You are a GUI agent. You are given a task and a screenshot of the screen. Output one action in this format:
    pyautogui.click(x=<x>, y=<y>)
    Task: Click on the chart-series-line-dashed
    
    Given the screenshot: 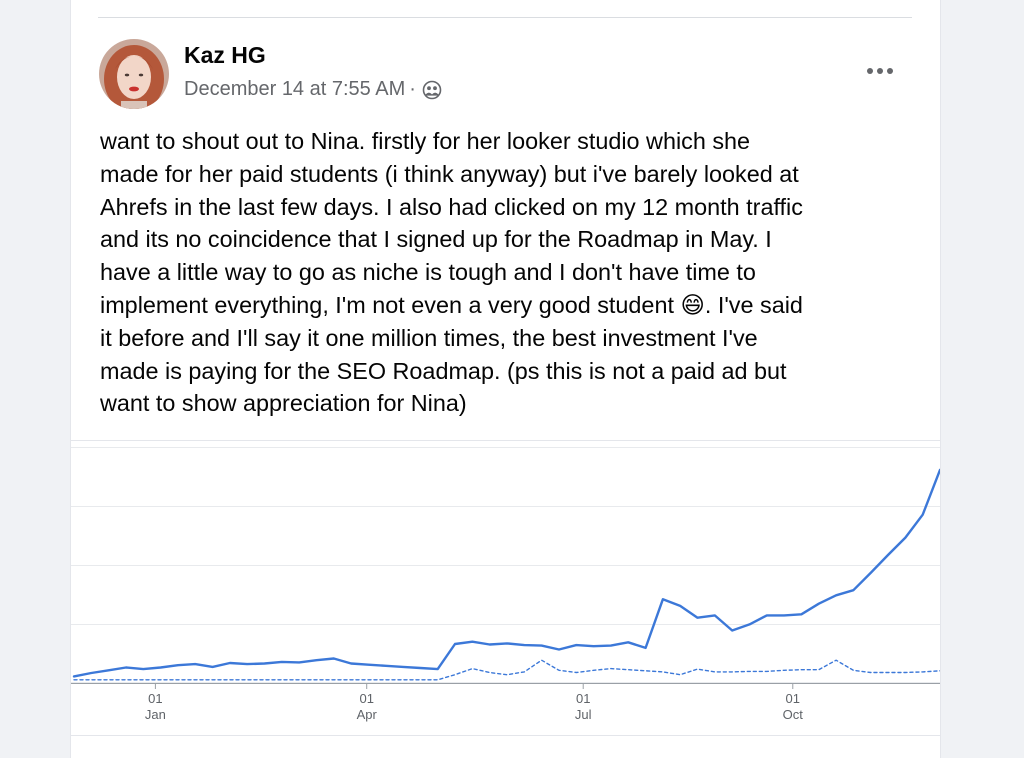 What is the action you would take?
    pyautogui.click(x=506, y=670)
    